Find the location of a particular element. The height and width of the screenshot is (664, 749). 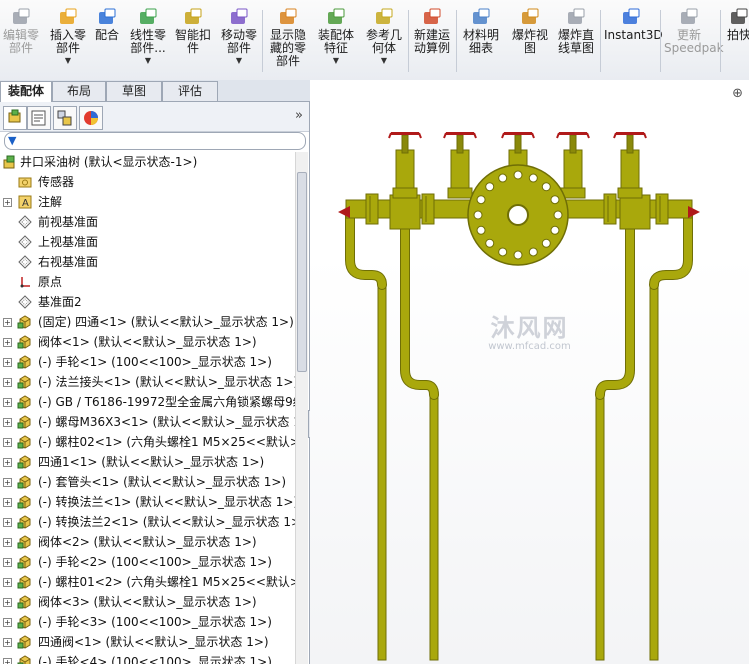

tree-item: + (-) 法兰接头<1> (默认<<默认>_显示状态 1>) is located at coordinates (148, 382).